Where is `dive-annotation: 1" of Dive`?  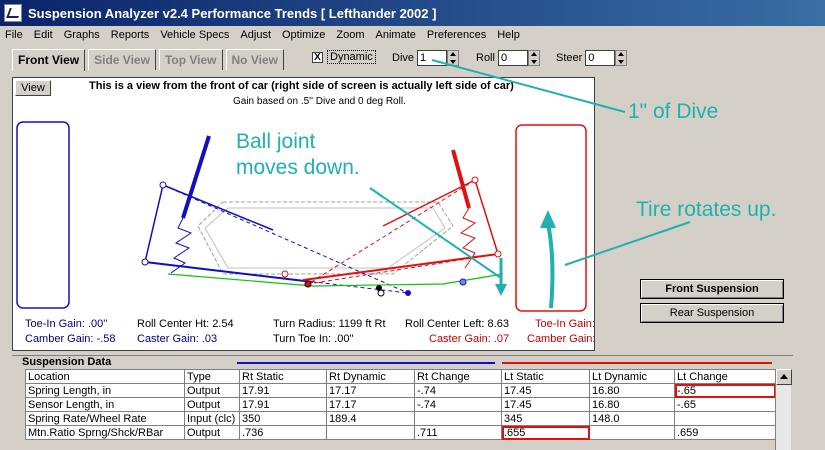 dive-annotation: 1" of Dive is located at coordinates (673, 111).